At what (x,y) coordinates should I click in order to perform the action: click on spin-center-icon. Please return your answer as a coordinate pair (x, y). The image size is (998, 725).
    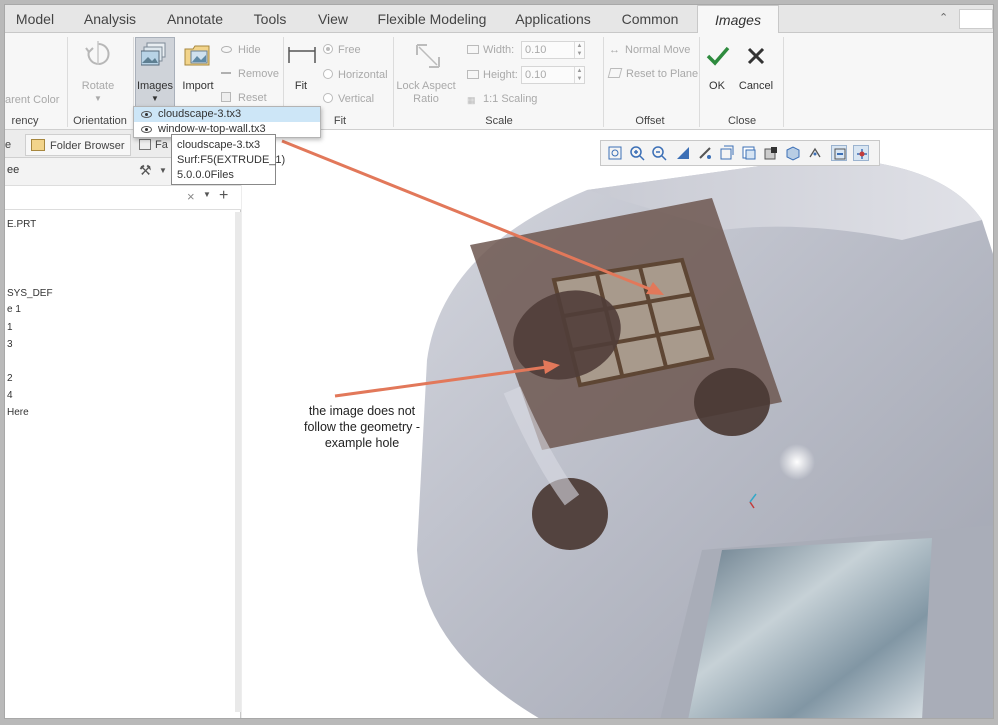
    Looking at the image, I should click on (861, 153).